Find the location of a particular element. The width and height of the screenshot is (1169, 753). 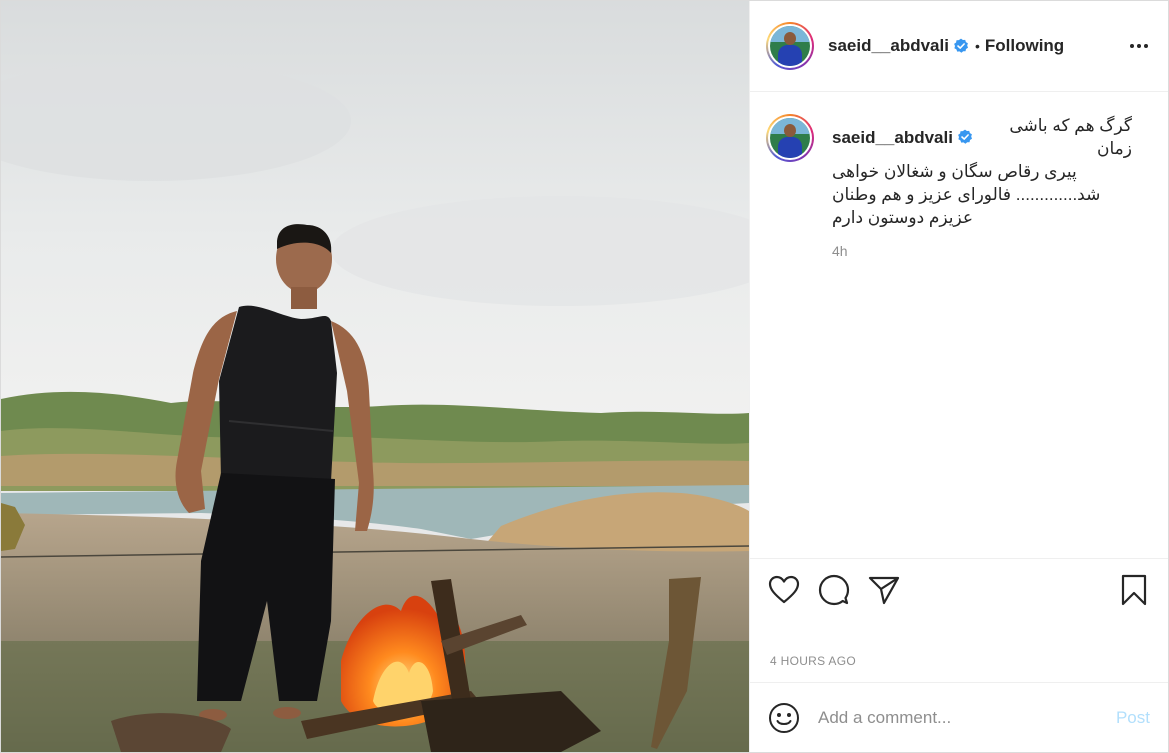

action-bar is located at coordinates (959, 589).